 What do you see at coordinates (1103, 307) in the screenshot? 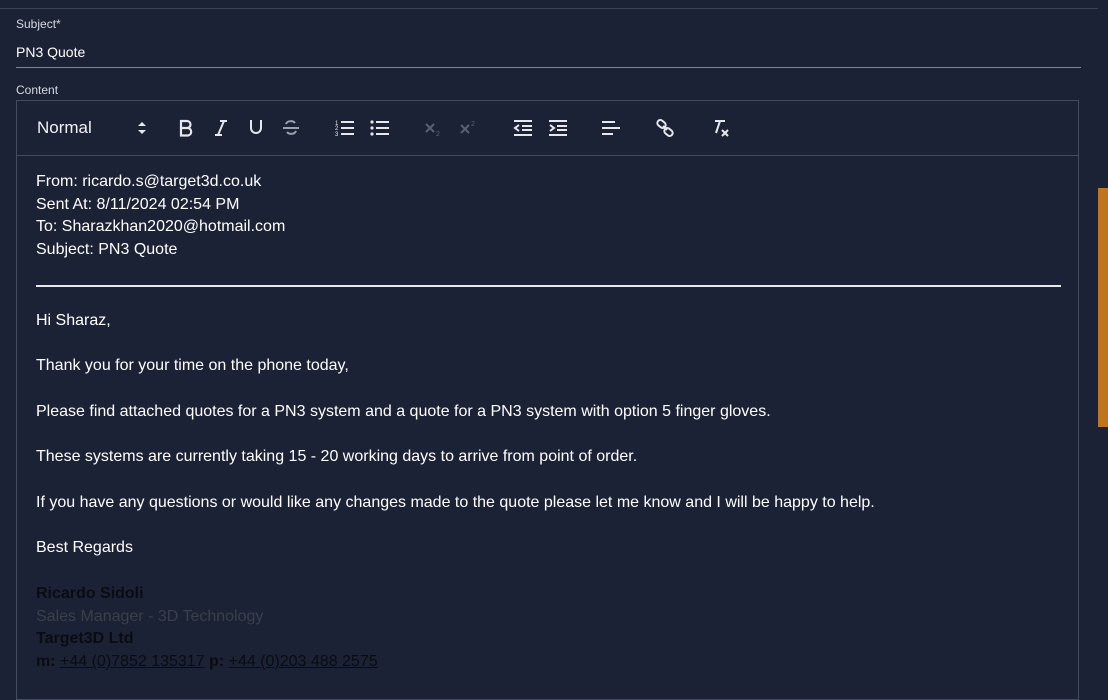
I see `scrollbar-thumb` at bounding box center [1103, 307].